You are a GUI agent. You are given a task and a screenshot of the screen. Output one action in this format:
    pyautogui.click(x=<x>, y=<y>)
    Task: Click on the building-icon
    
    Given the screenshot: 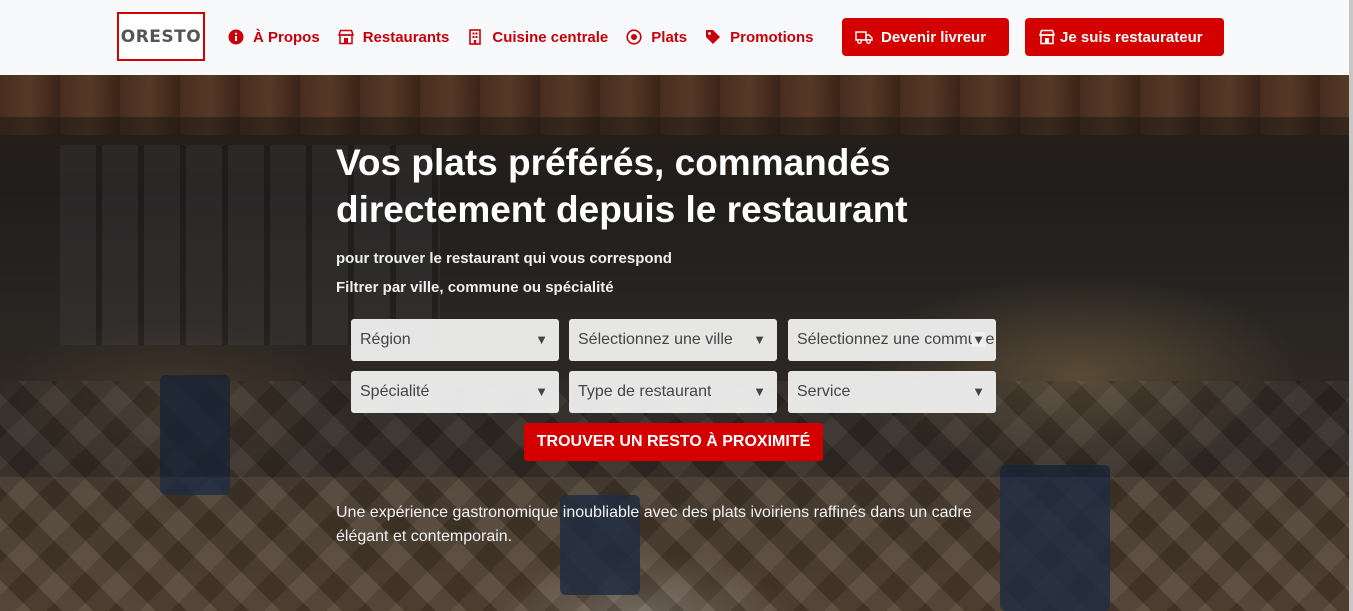 What is the action you would take?
    pyautogui.click(x=475, y=37)
    